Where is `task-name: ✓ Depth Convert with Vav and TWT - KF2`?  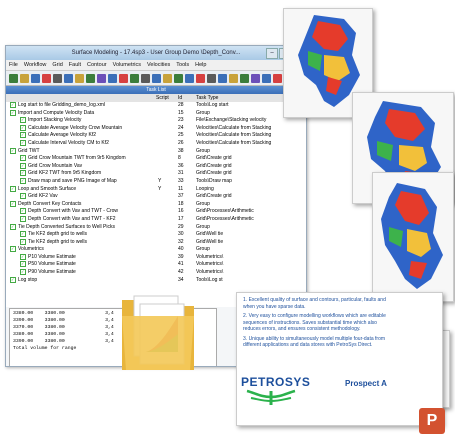 task-name: ✓ Depth Convert with Vav and TWT - KF2 is located at coordinates (68, 219).